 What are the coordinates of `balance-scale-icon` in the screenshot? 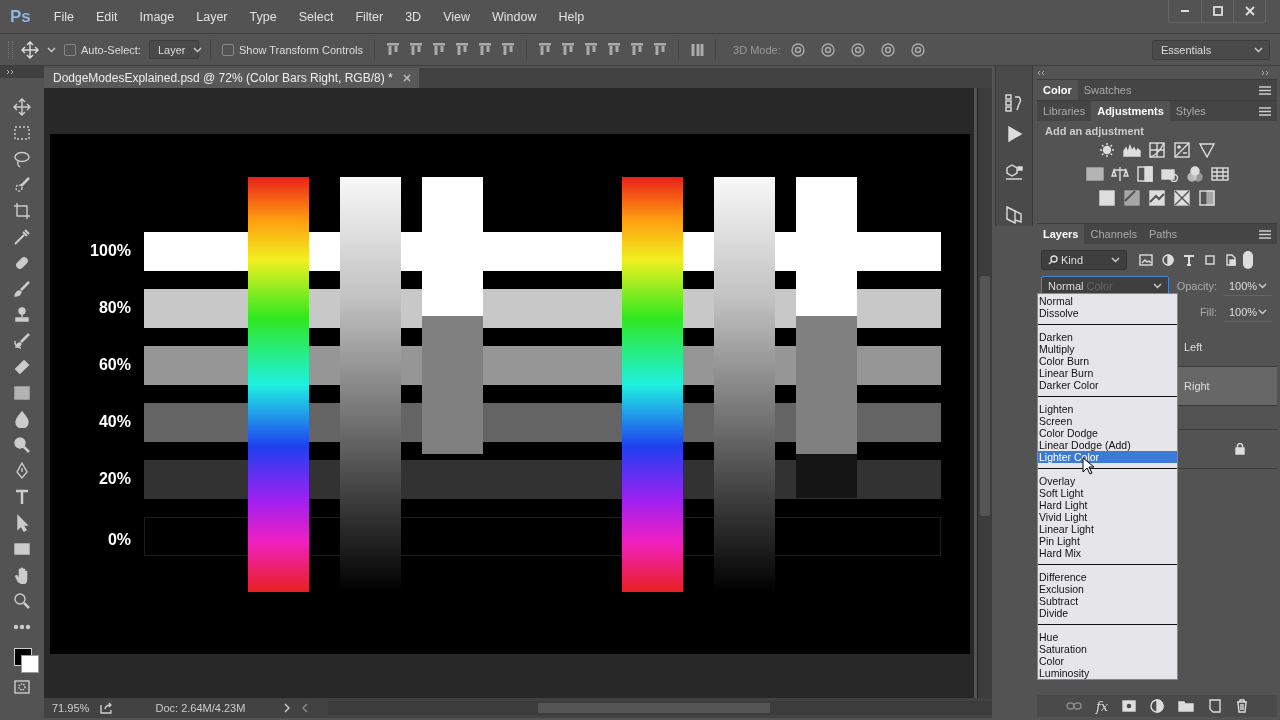 It's located at (1119, 174).